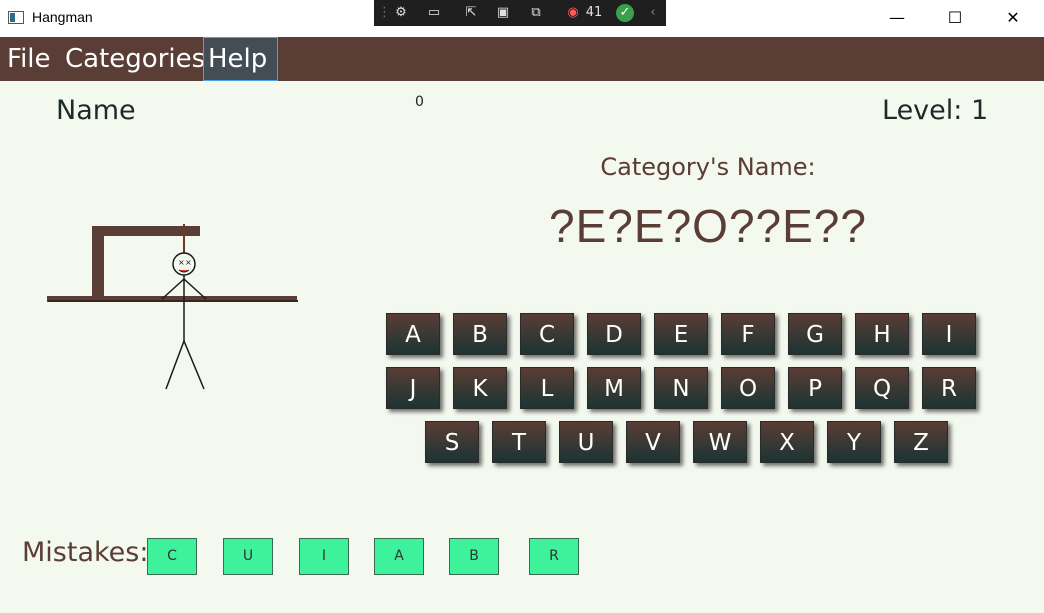 The height and width of the screenshot is (613, 1044). Describe the element at coordinates (614, 334) in the screenshot. I see `key-d: D` at that location.